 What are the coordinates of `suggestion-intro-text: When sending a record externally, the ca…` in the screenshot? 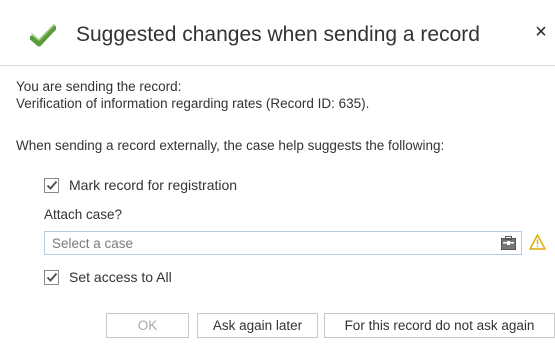 It's located at (230, 145).